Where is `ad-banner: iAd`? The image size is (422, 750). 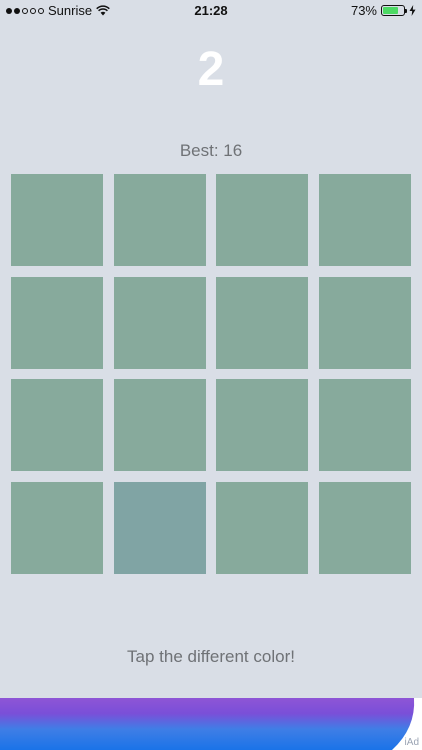 ad-banner: iAd is located at coordinates (211, 724).